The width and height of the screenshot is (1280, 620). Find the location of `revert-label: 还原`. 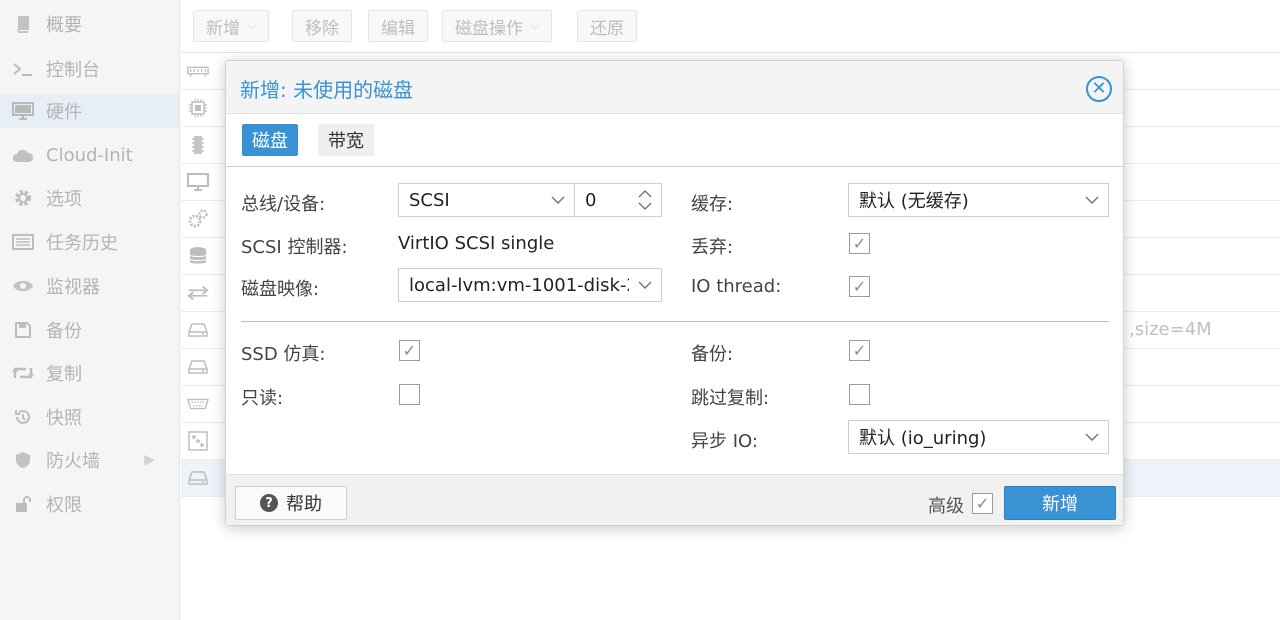

revert-label: 还原 is located at coordinates (607, 28).